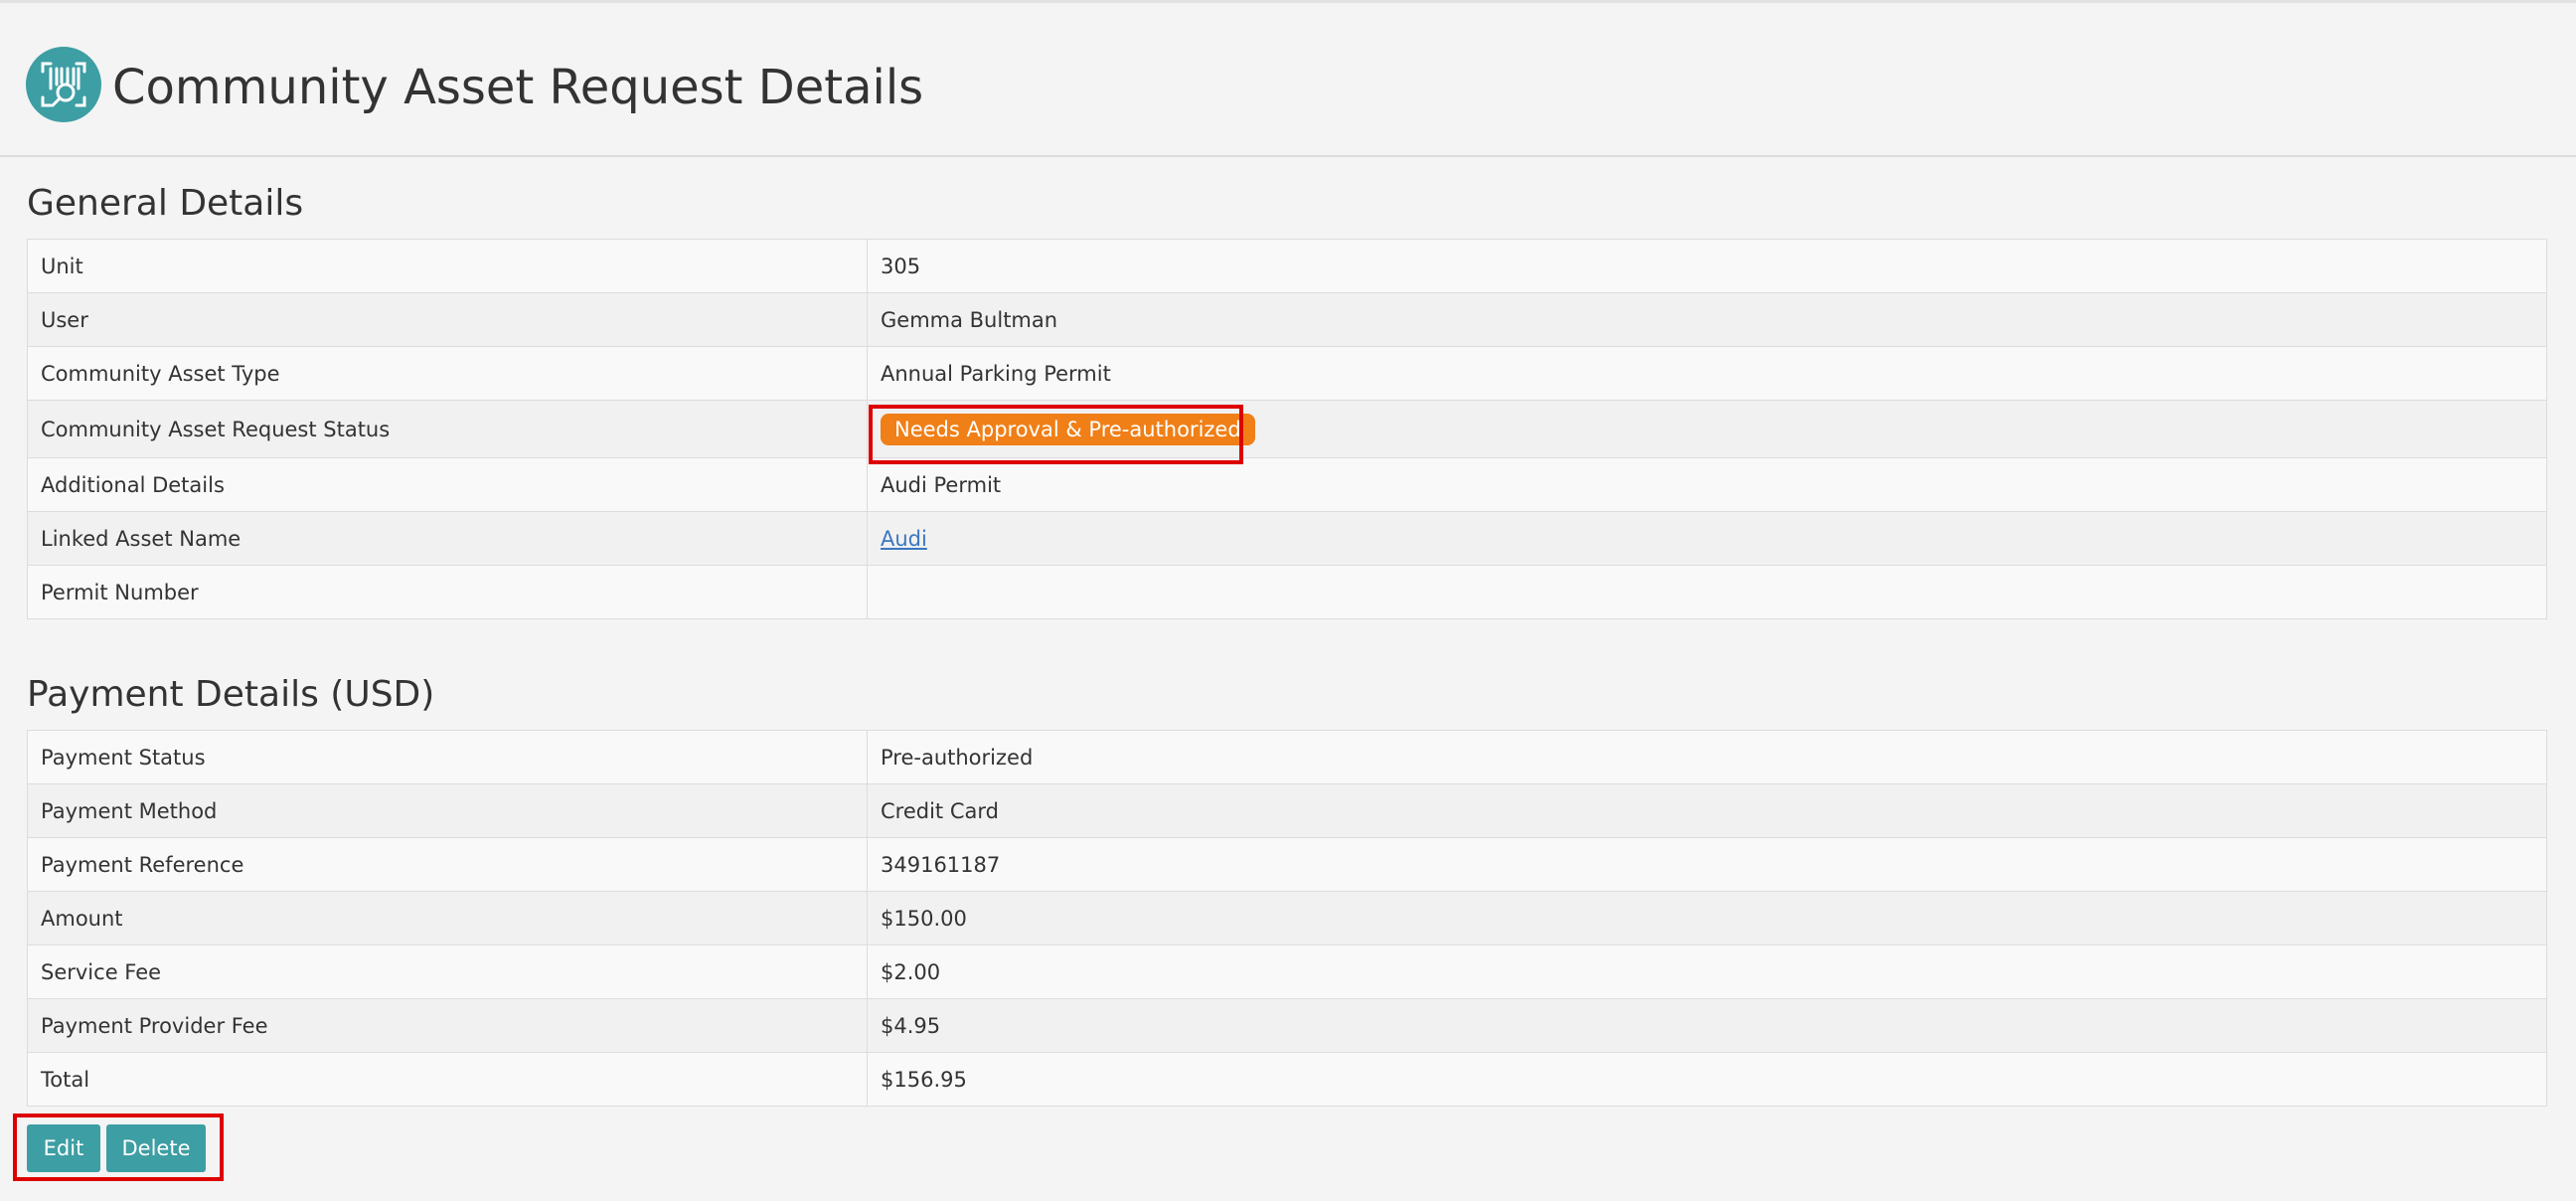 The width and height of the screenshot is (2576, 1201). I want to click on payment-status-value: Pre-authorized, so click(1707, 757).